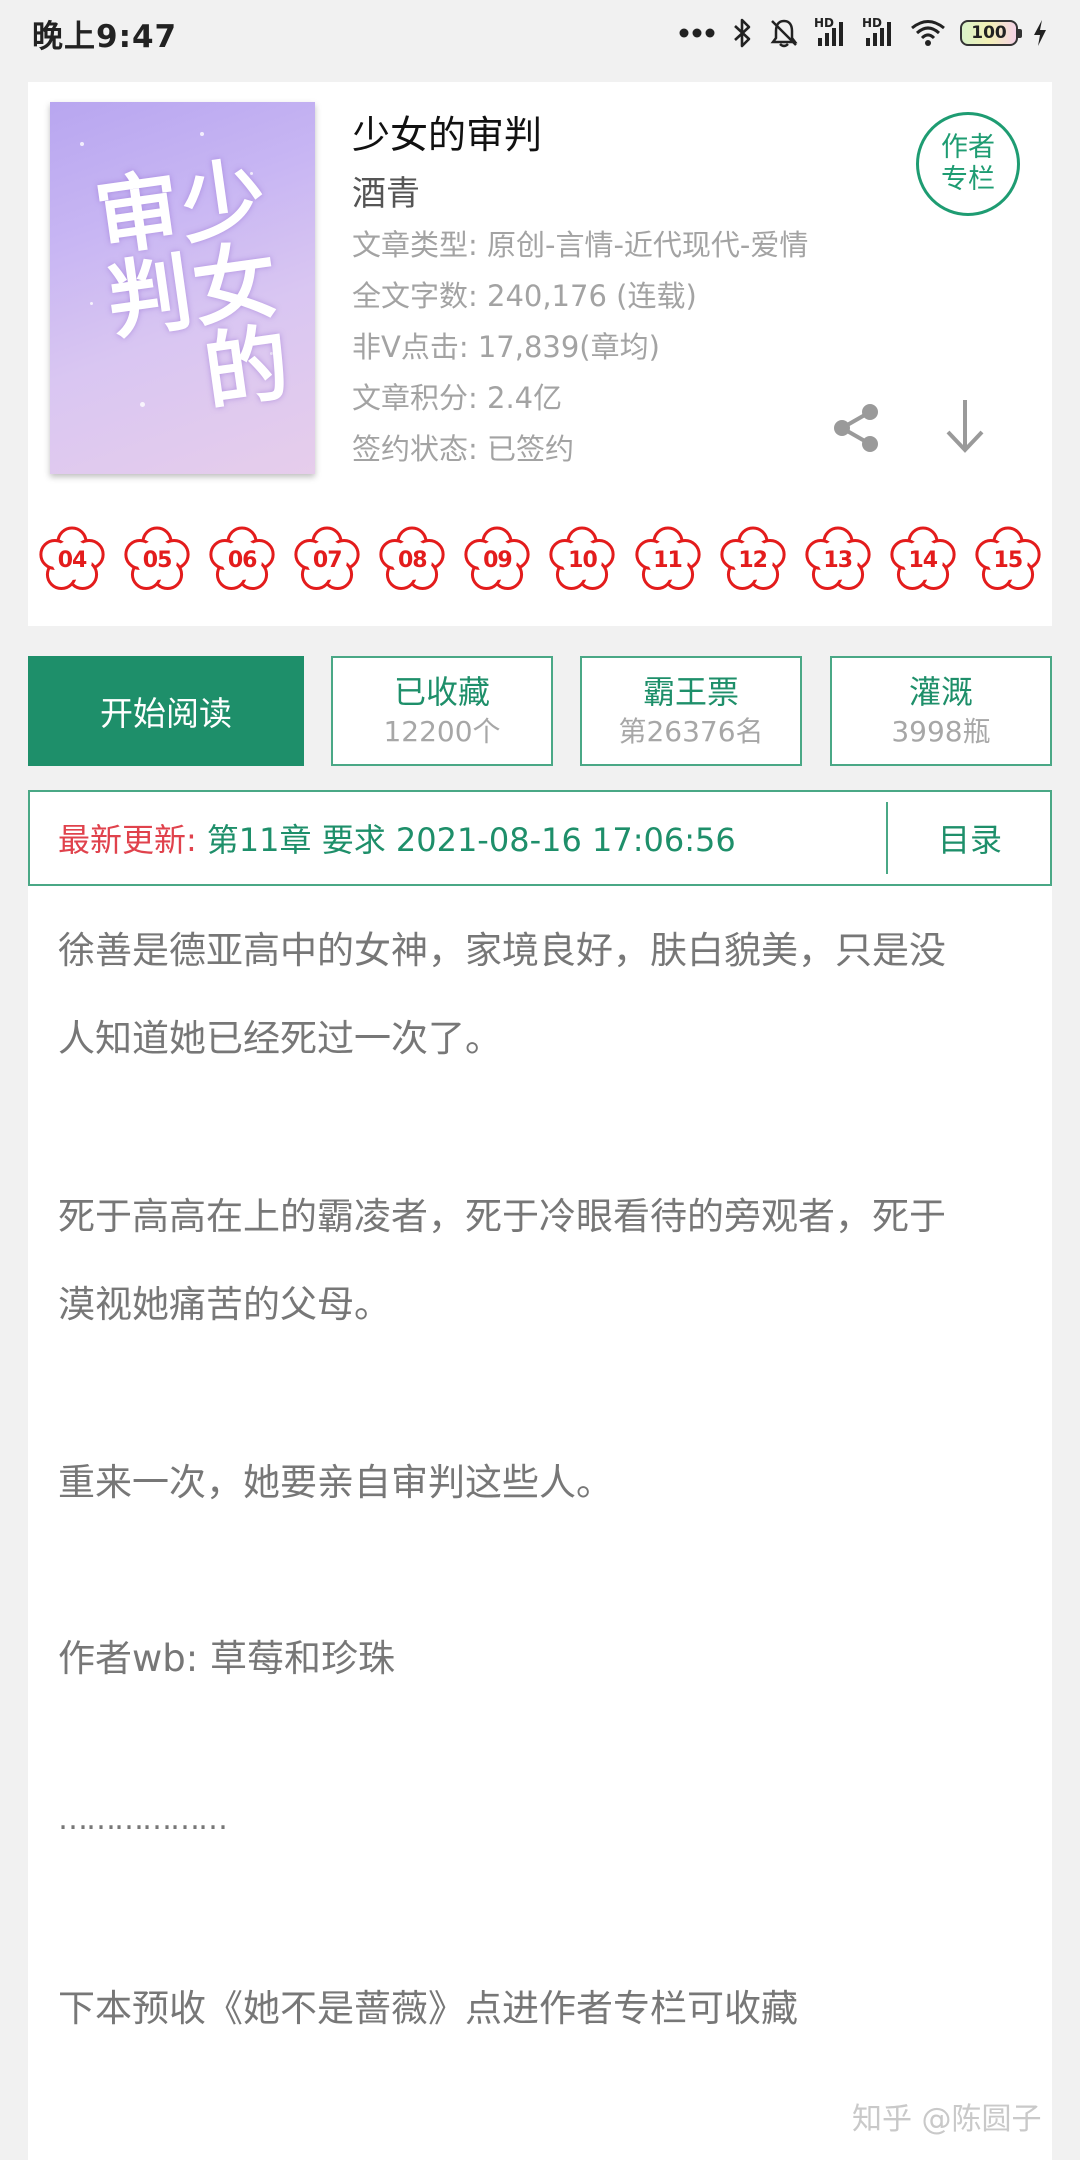 The image size is (1080, 2160). I want to click on flower-month-label: 14, so click(923, 560).